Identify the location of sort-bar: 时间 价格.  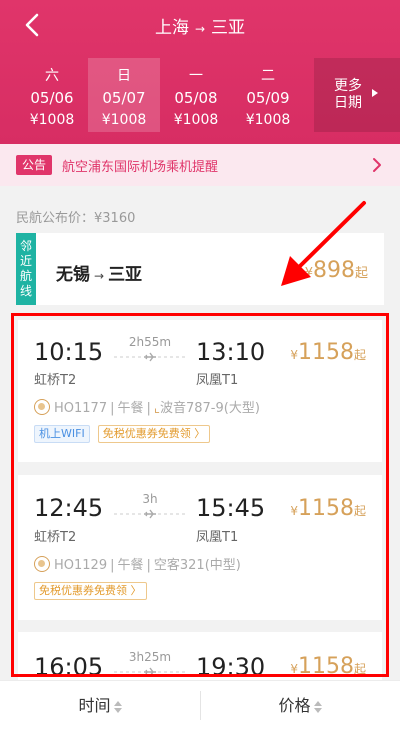
(200, 704).